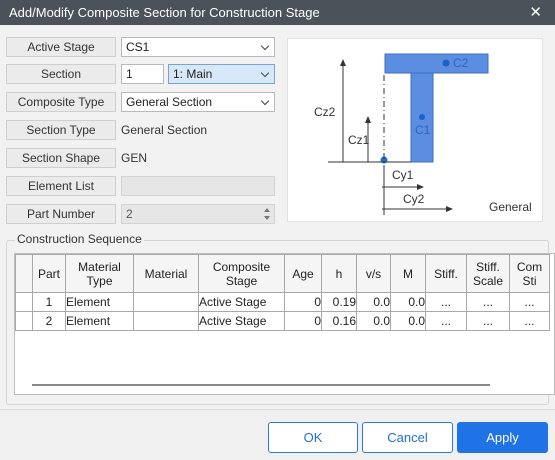 The width and height of the screenshot is (555, 460). Describe the element at coordinates (339, 321) in the screenshot. I see `h-cell: 0.16` at that location.